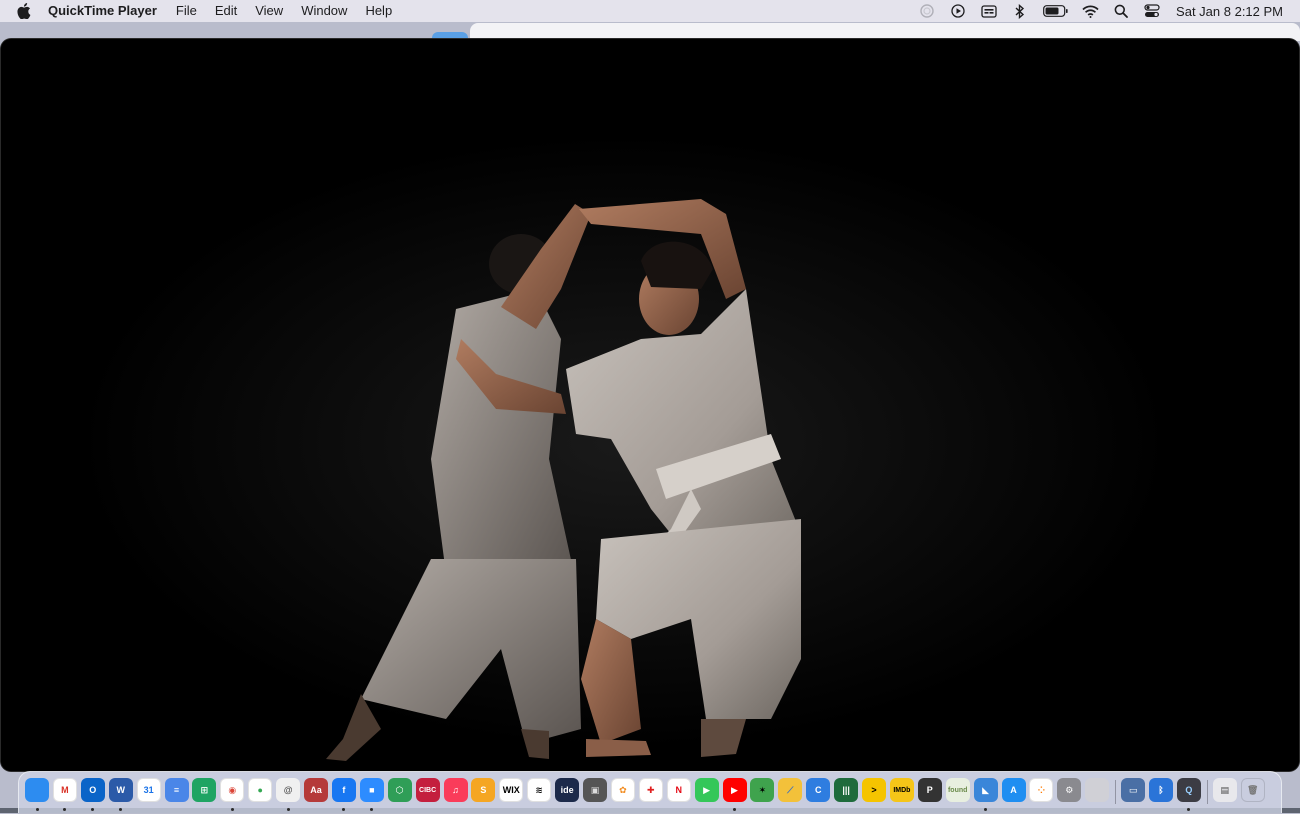 This screenshot has height=814, width=1300. Describe the element at coordinates (1229, 11) in the screenshot. I see `menubar-clock: Sat Jan 8 2:12 PM` at that location.